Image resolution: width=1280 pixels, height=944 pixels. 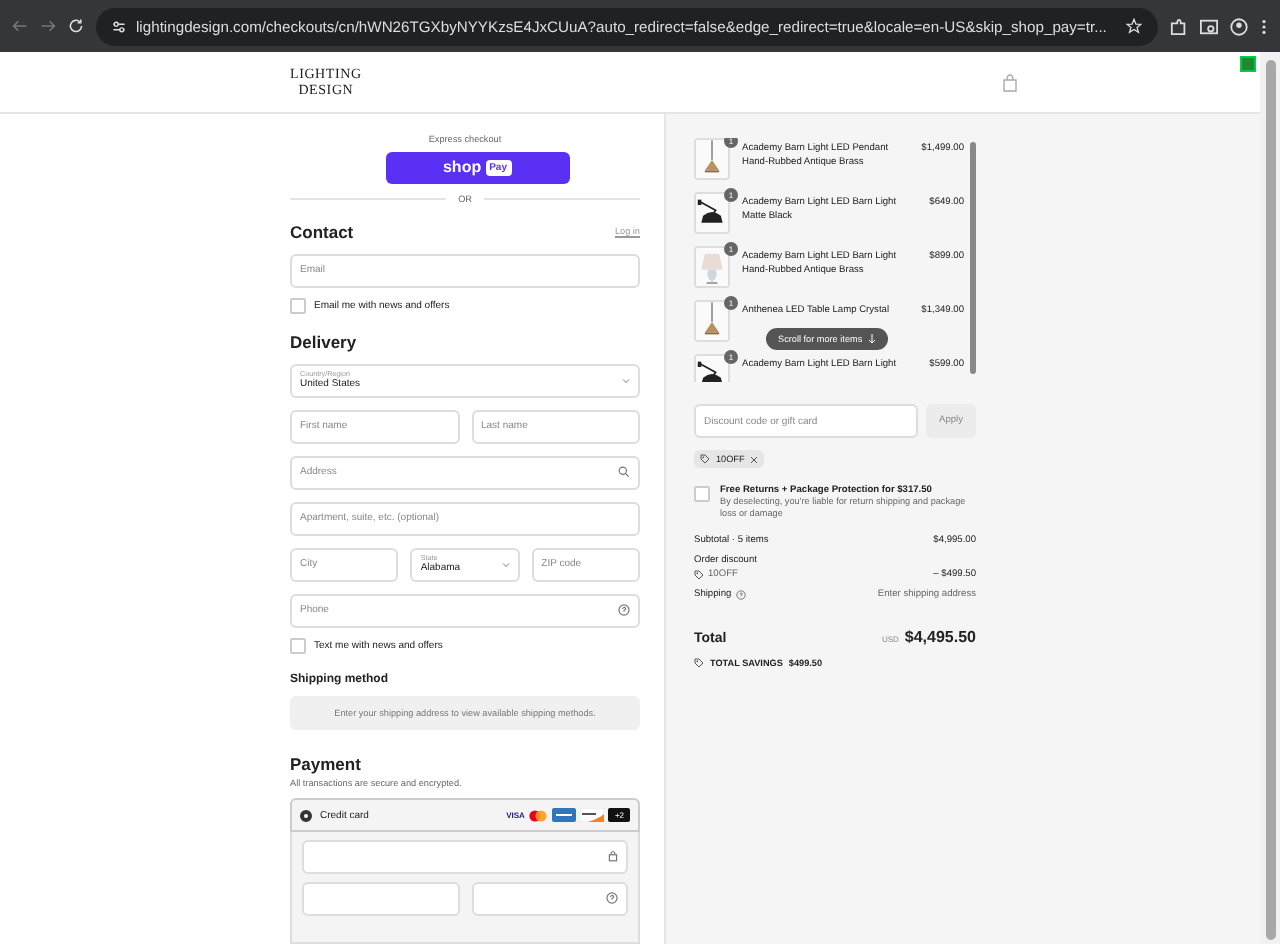 I want to click on expiry-field, so click(x=380, y=898).